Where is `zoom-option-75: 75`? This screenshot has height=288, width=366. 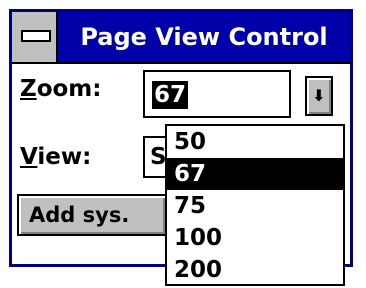
zoom-option-75: 75 is located at coordinates (255, 206).